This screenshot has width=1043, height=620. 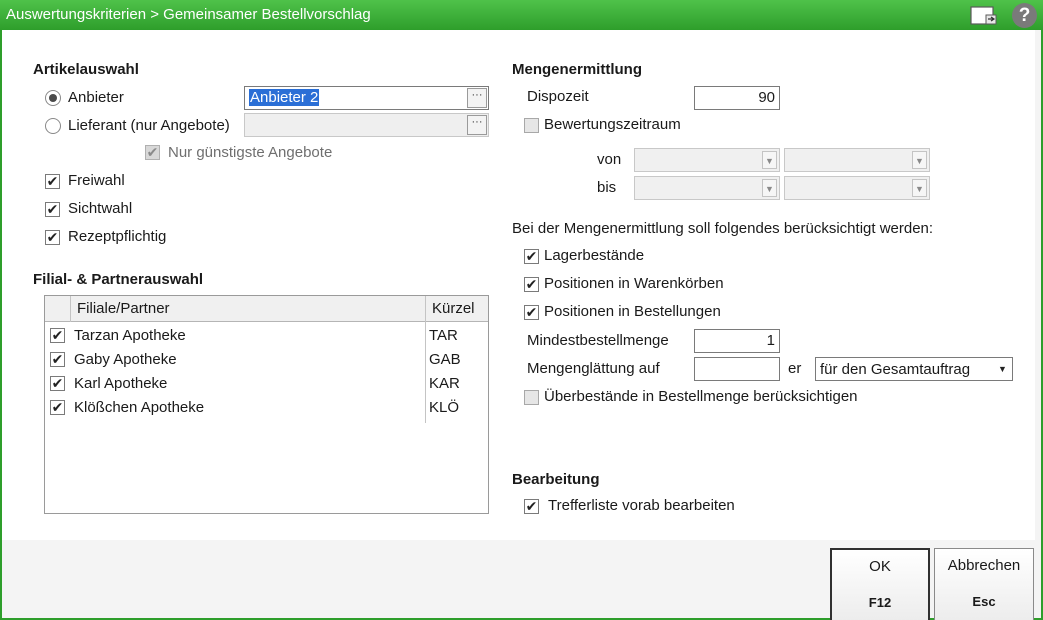 What do you see at coordinates (531, 256) in the screenshot?
I see `lagerbestaende-checkbox: ✔` at bounding box center [531, 256].